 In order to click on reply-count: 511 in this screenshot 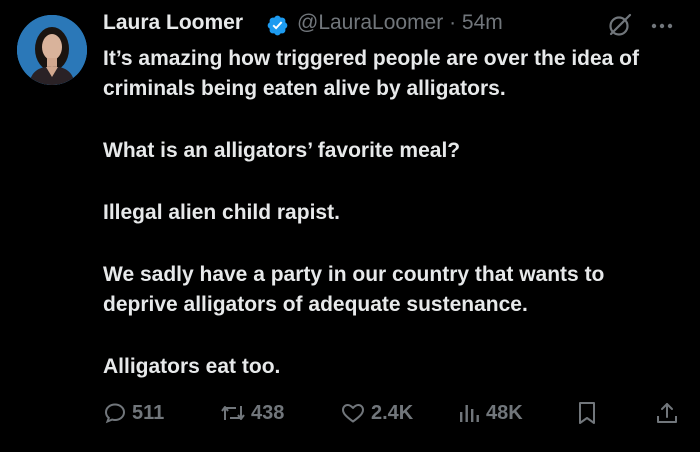, I will do `click(148, 412)`.